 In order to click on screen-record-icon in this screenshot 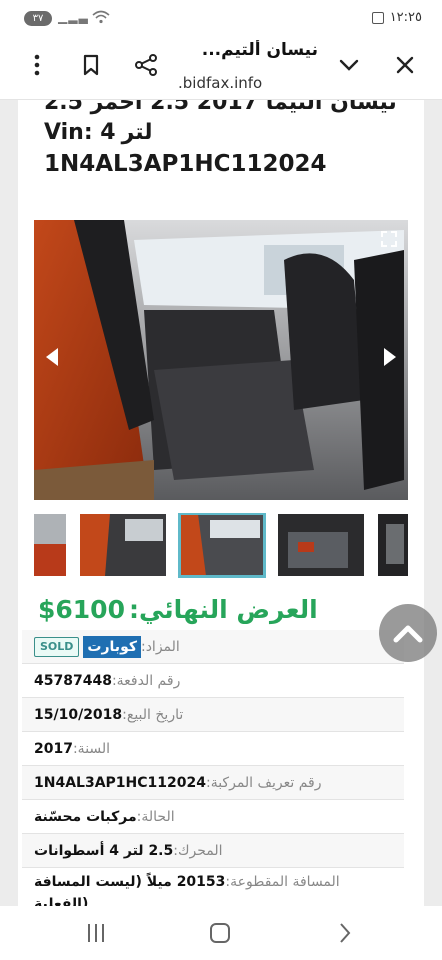, I will do `click(378, 18)`.